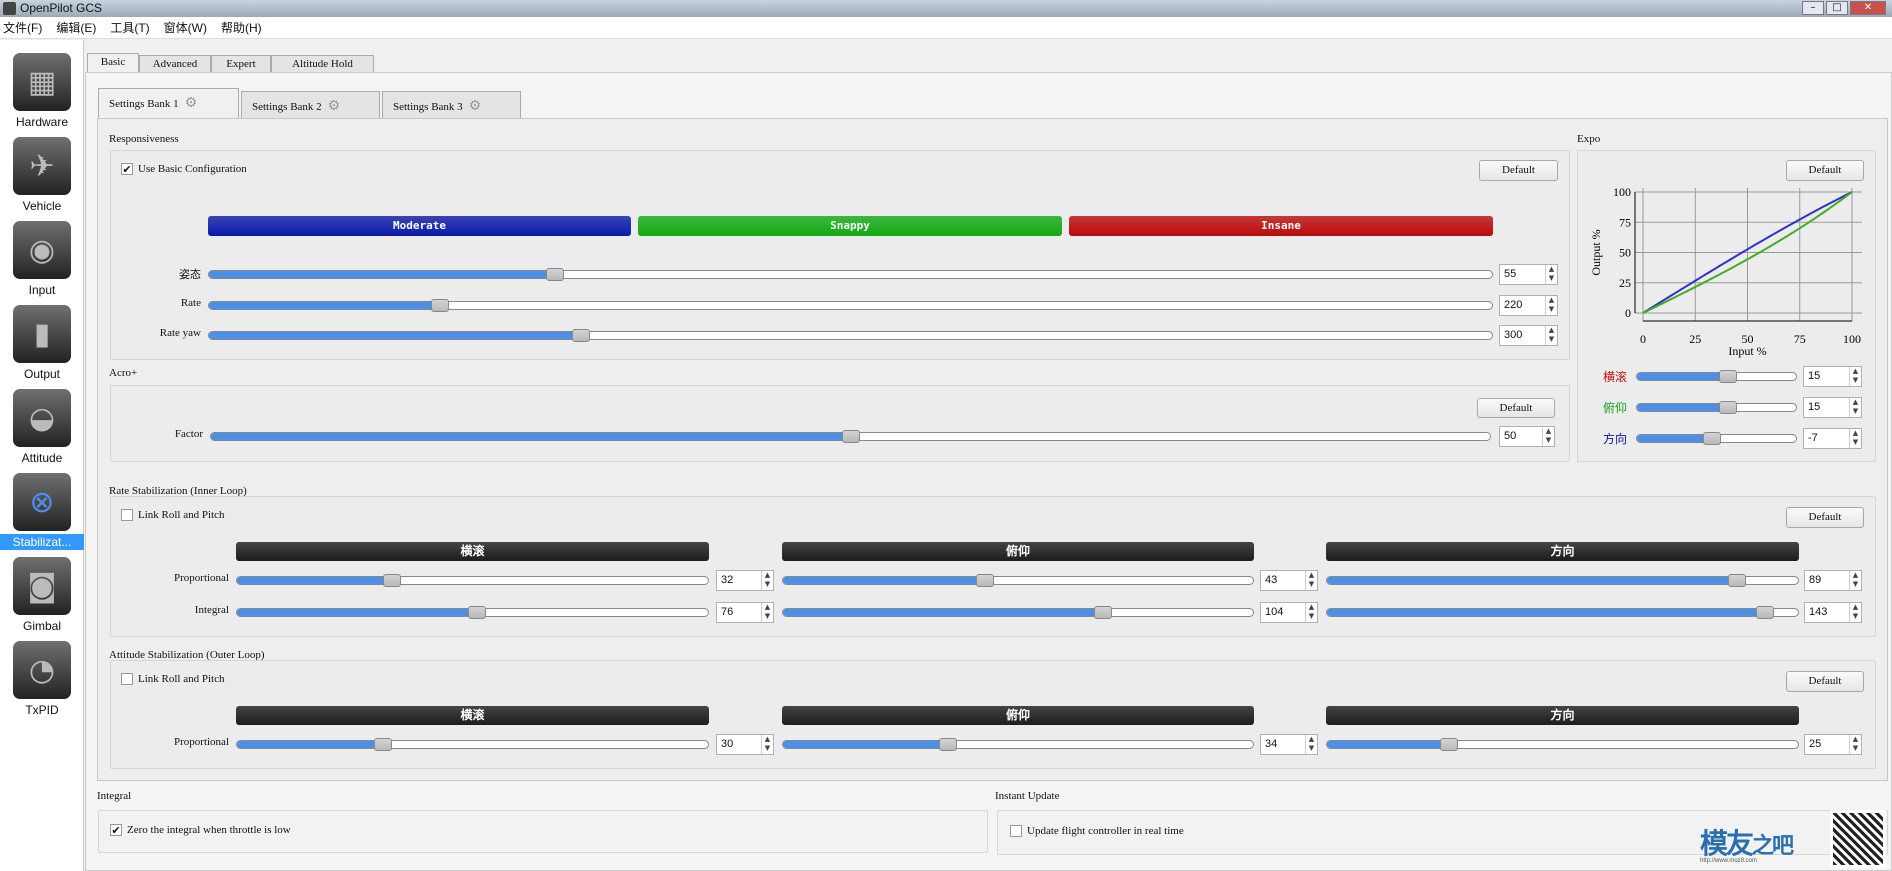 The height and width of the screenshot is (871, 1892). Describe the element at coordinates (1868, 8) in the screenshot. I see `close-button: ✕` at that location.